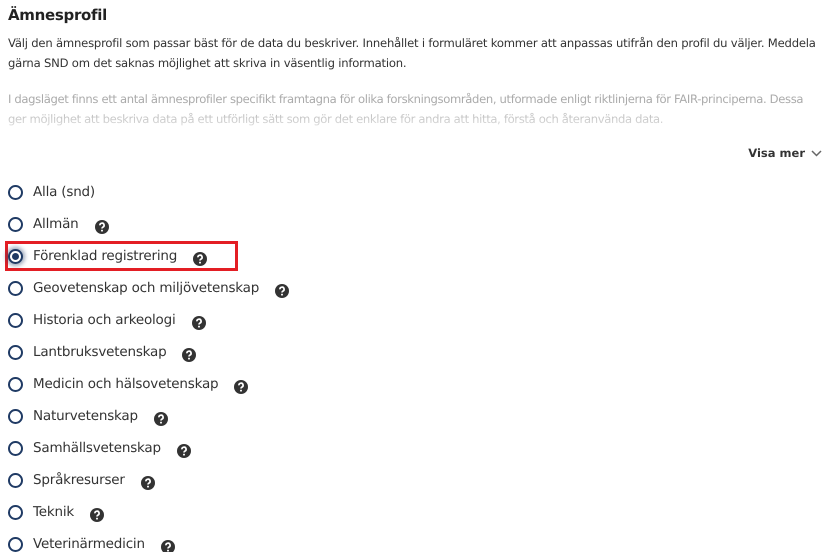 The image size is (834, 552). I want to click on option-label: Veterinärmedicin, so click(89, 543).